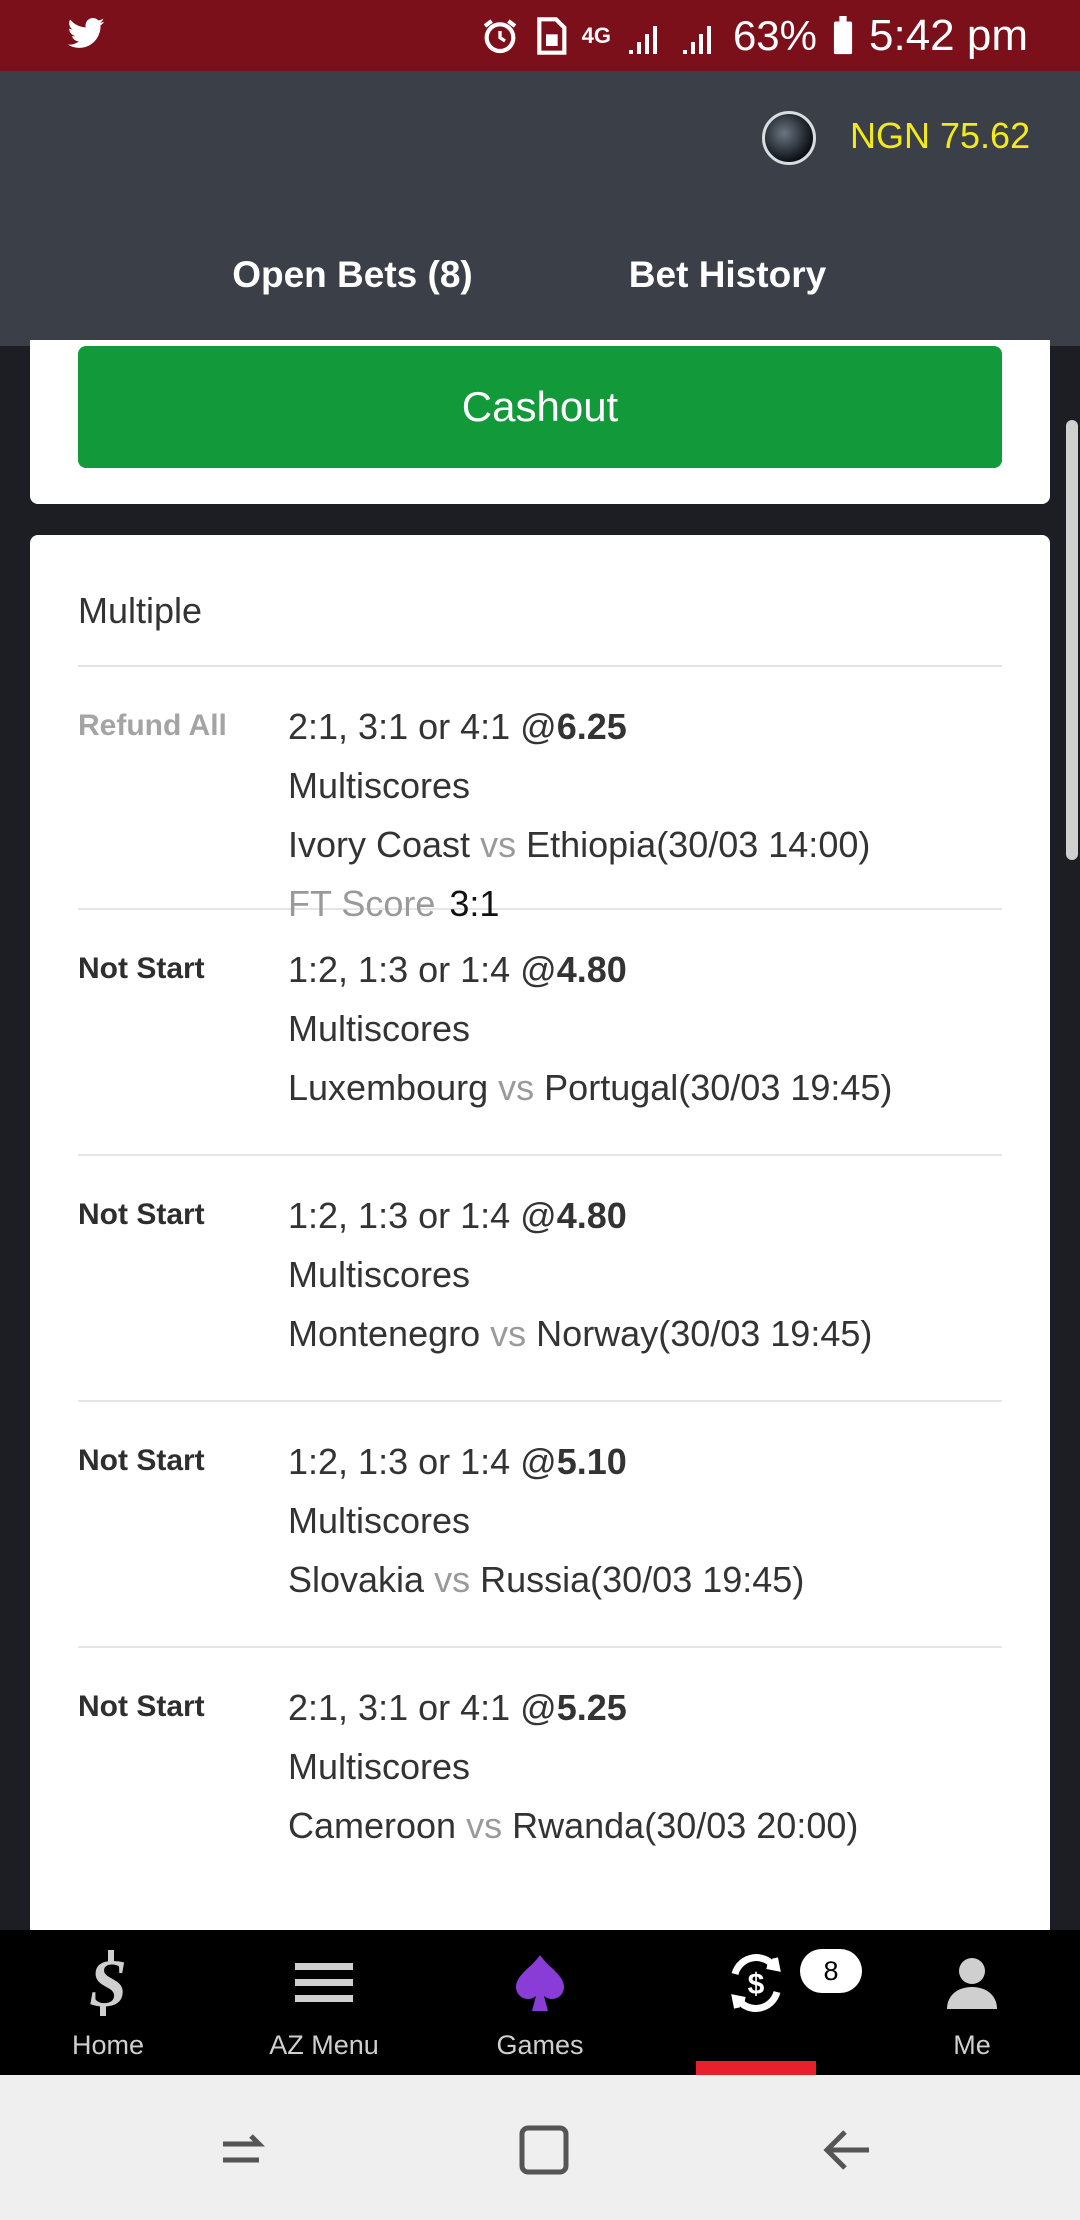  What do you see at coordinates (544, 2150) in the screenshot?
I see `home-square-icon` at bounding box center [544, 2150].